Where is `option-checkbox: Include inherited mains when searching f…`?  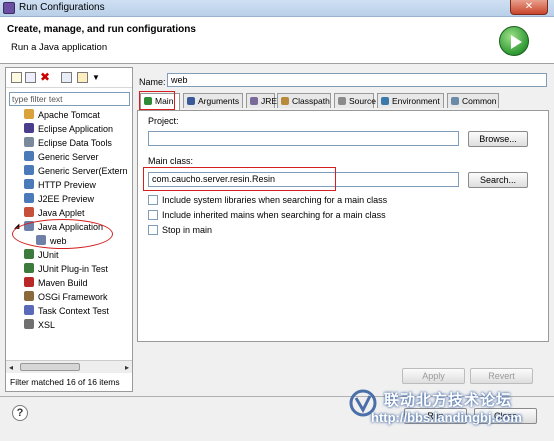 option-checkbox: Include inherited mains when searching f… is located at coordinates (267, 215).